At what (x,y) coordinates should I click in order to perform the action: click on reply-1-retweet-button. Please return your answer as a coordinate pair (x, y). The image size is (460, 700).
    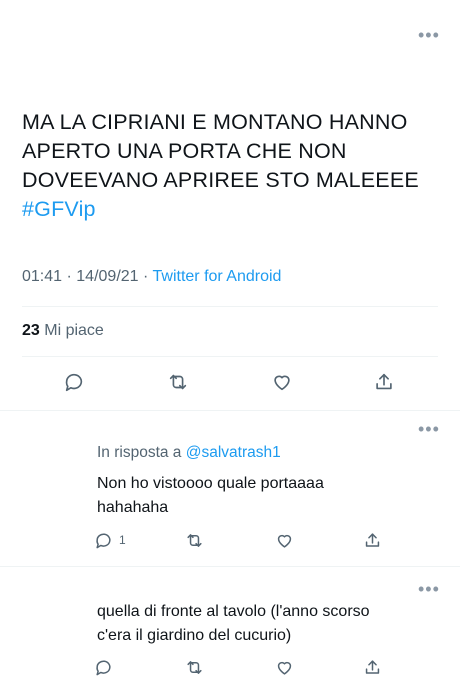
    Looking at the image, I should click on (194, 540).